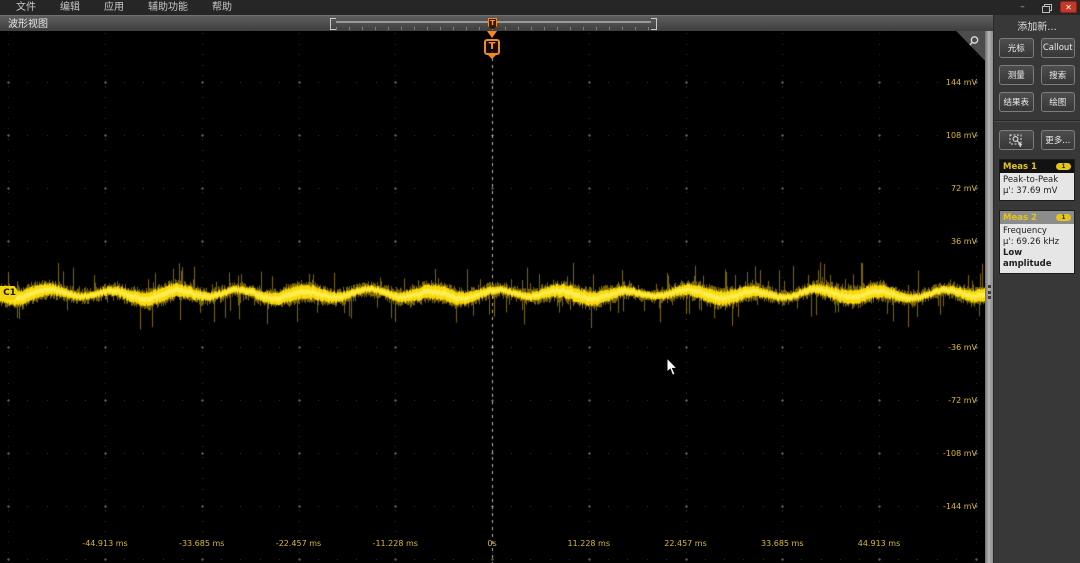 This screenshot has width=1080, height=563. Describe the element at coordinates (114, 7) in the screenshot. I see `menu-application: 应用` at that location.